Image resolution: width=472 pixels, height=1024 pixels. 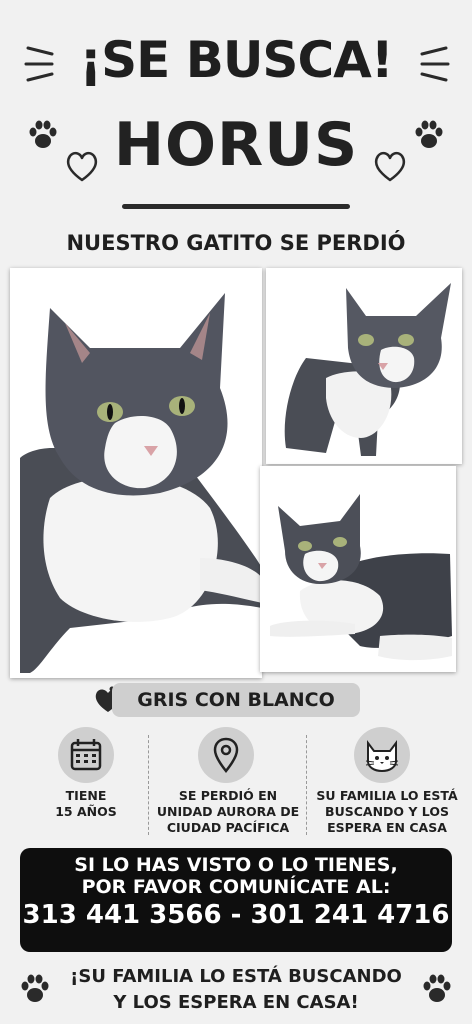 What do you see at coordinates (387, 795) in the screenshot?
I see `info-text: SU FAMILIA LO ESTÁ` at bounding box center [387, 795].